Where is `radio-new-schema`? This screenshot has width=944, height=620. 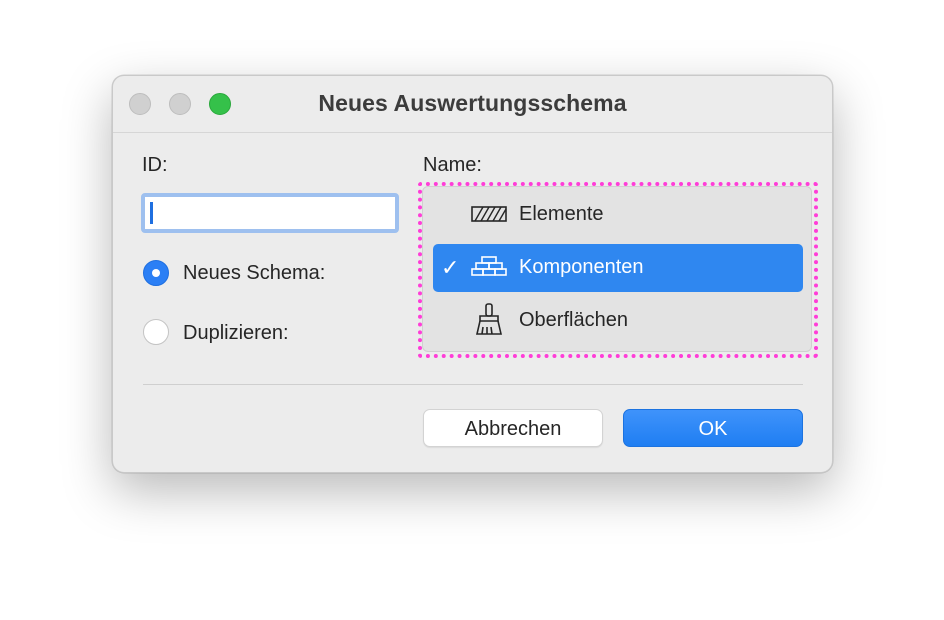 radio-new-schema is located at coordinates (156, 273).